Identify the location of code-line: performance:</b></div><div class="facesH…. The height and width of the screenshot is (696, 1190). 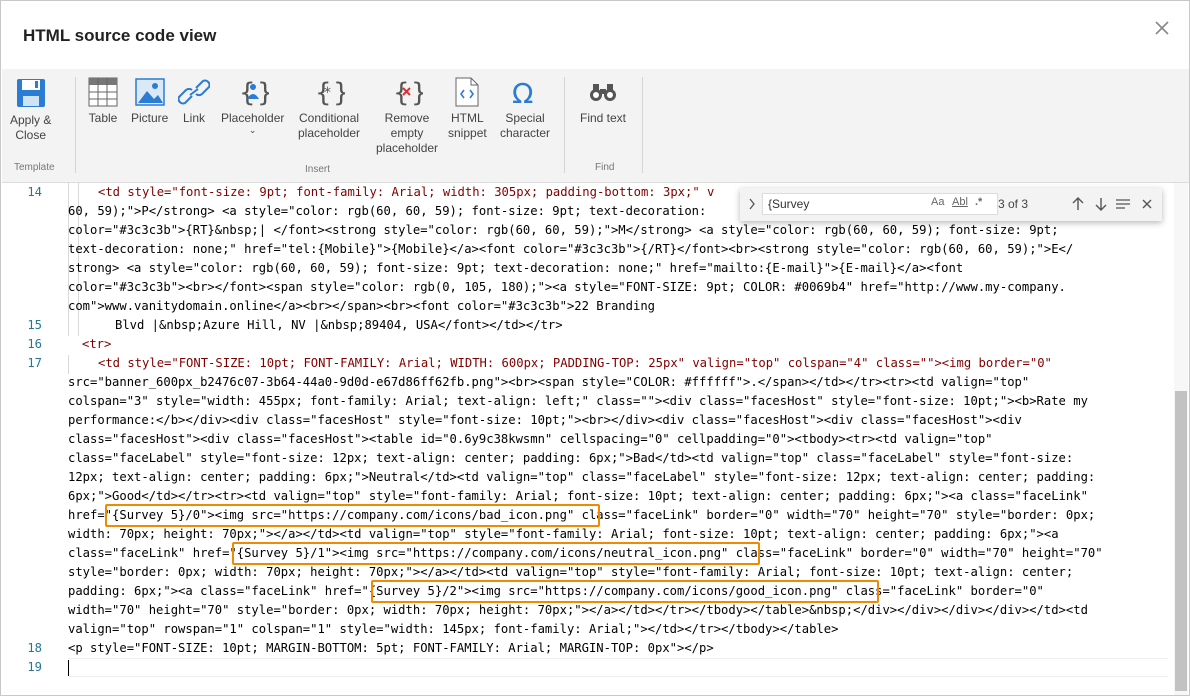
(545, 420).